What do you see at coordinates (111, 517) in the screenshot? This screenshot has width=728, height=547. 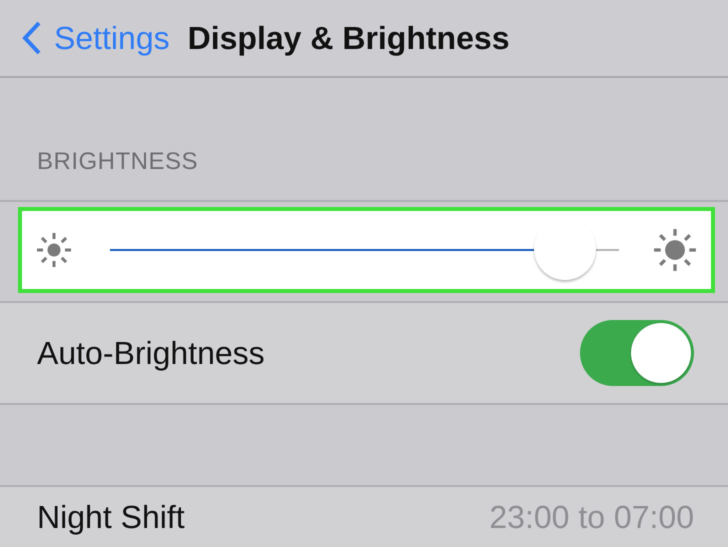 I see `setting-label: Night Shift` at bounding box center [111, 517].